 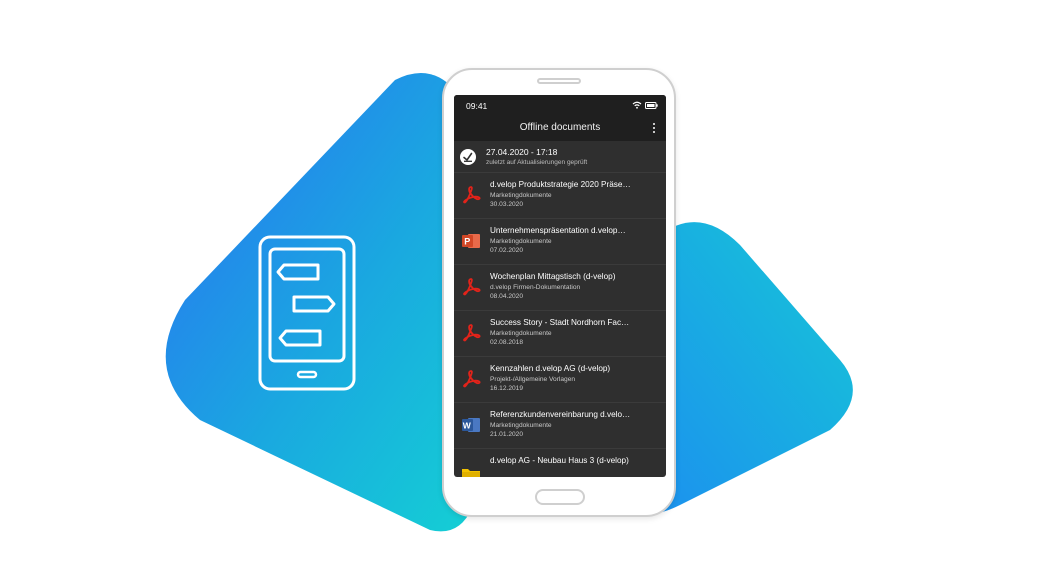 I want to click on document-date: 02.08.2018, so click(x=507, y=342).